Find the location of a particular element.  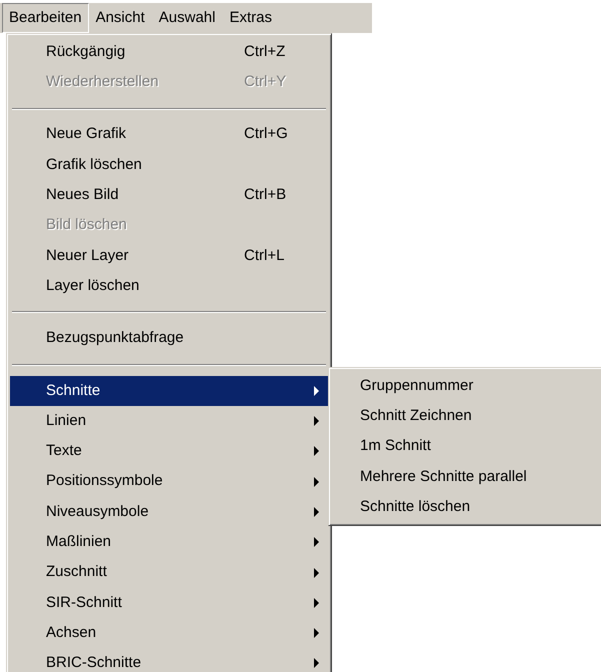

menu-item: BRIC-Schnitte is located at coordinates (169, 660).